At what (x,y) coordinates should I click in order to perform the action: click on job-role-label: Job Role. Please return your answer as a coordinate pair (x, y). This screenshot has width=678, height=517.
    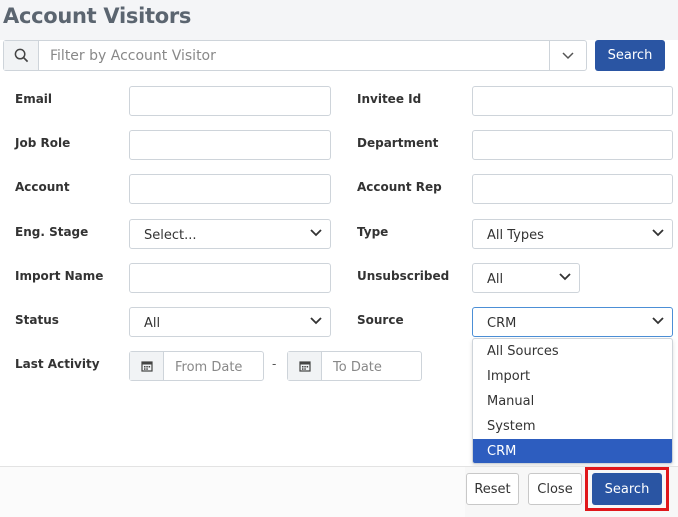
    Looking at the image, I should click on (43, 143).